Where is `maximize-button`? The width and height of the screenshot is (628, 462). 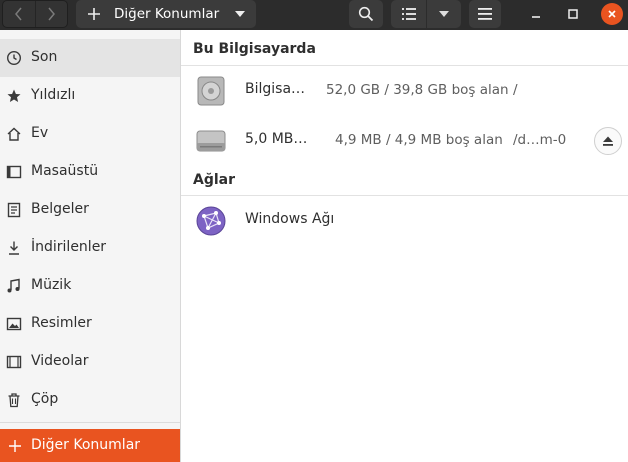
maximize-button is located at coordinates (573, 14).